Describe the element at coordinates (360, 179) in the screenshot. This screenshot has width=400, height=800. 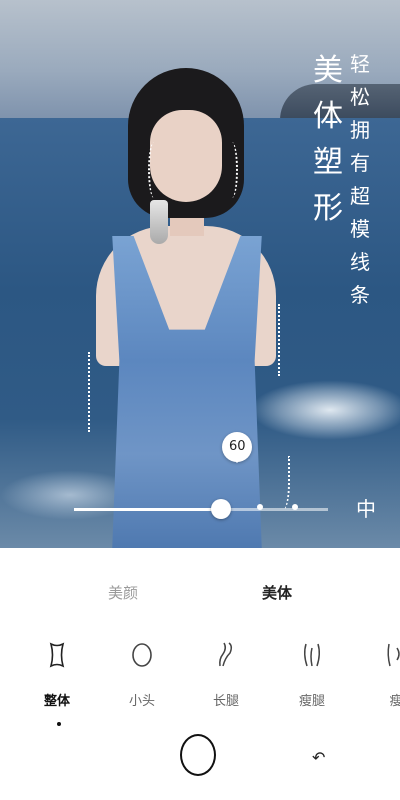
I see `slogan-subtitle: 轻松拥有超模线条` at that location.